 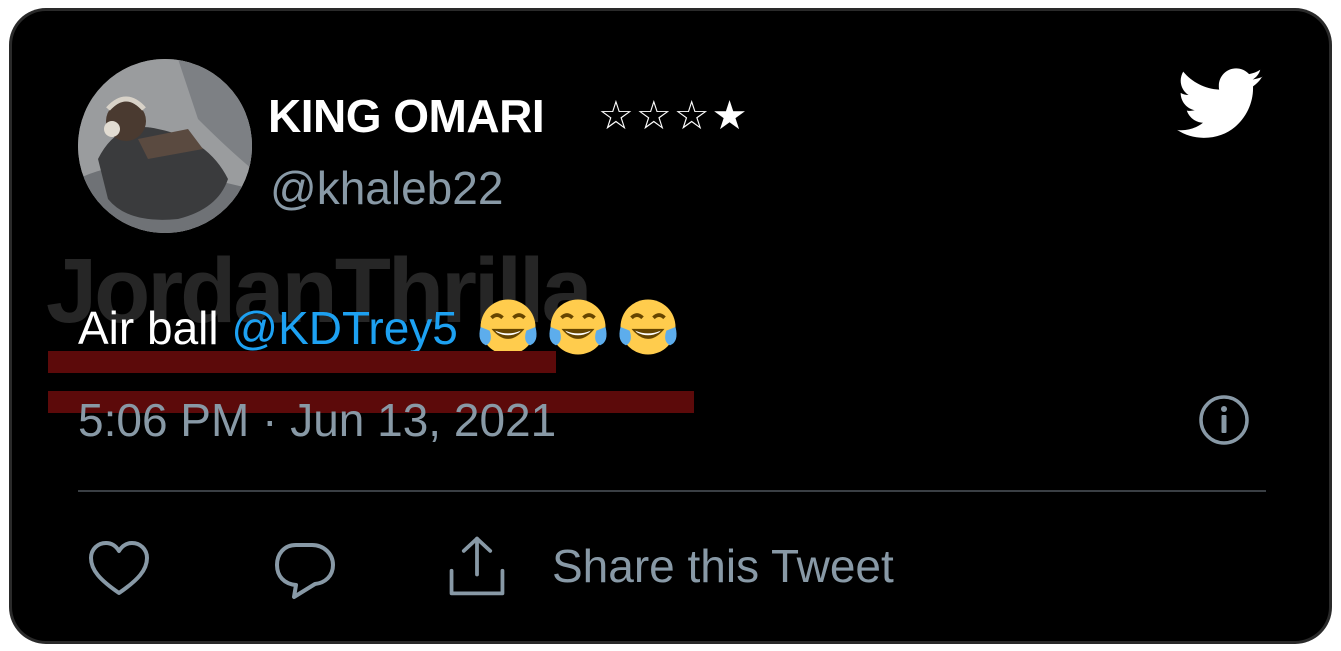 I want to click on red-underline-annotation, so click(x=302, y=362).